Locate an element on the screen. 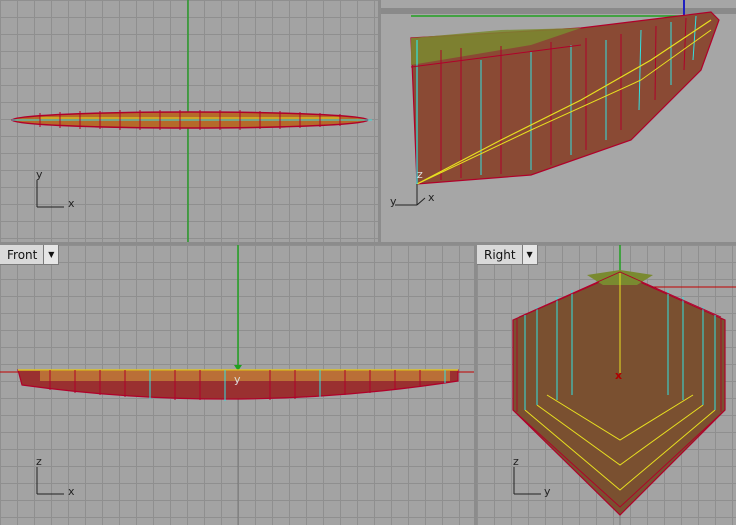 This screenshot has height=525, width=736. viewport-tab-front: Front ▼ is located at coordinates (30, 255).